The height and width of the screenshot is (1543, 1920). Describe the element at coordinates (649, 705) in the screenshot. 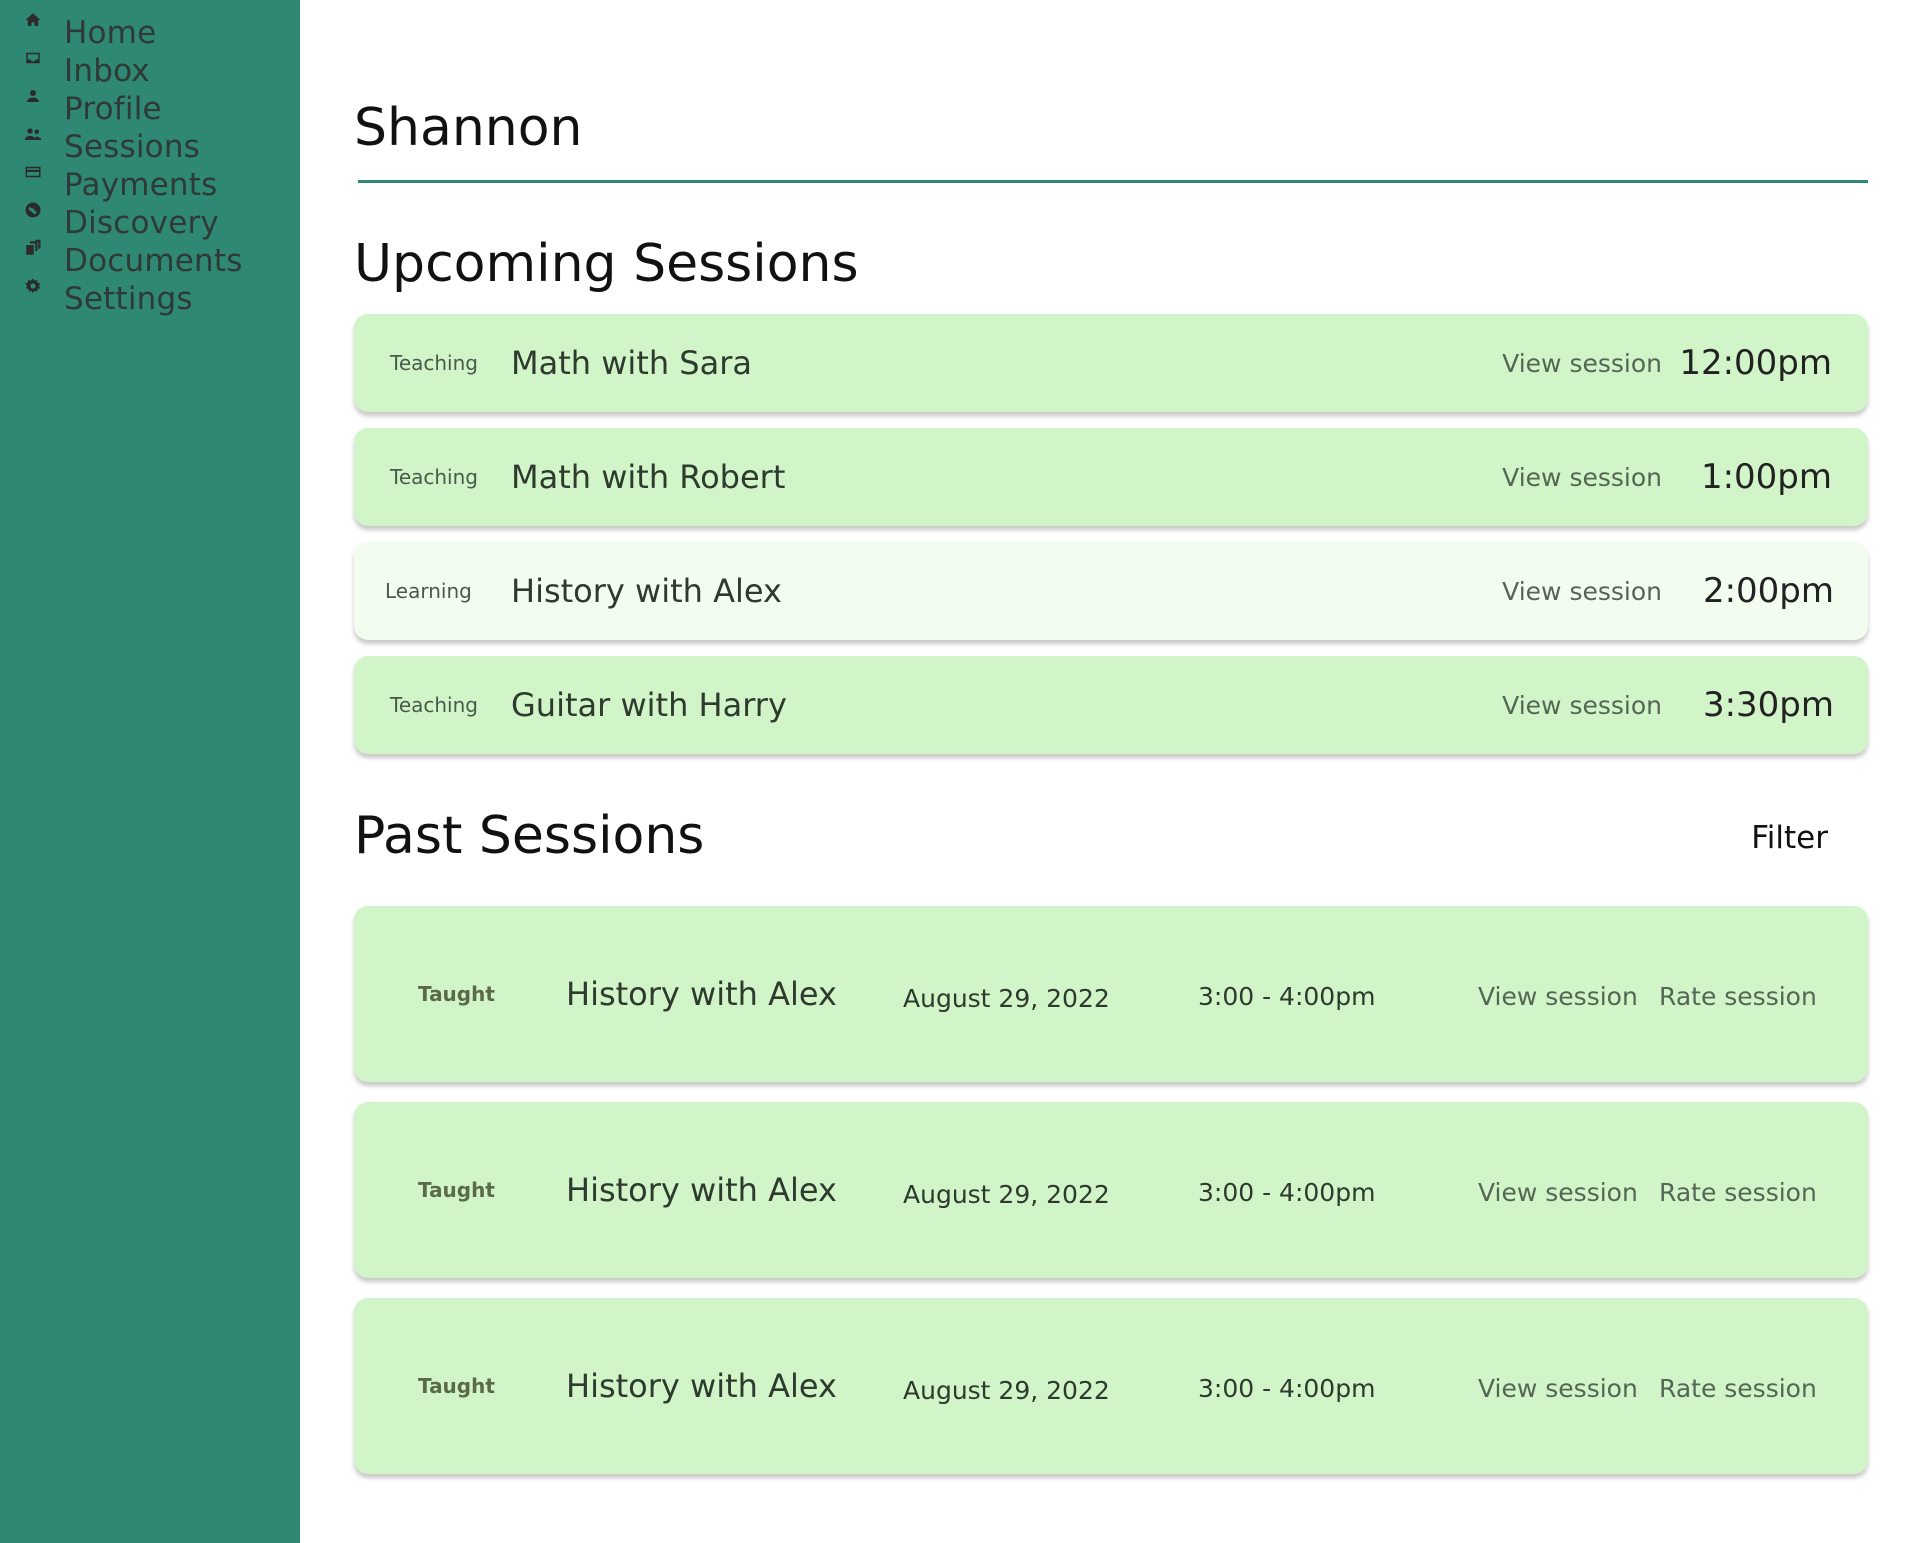

I see `session-name: Guitar with Harry` at that location.